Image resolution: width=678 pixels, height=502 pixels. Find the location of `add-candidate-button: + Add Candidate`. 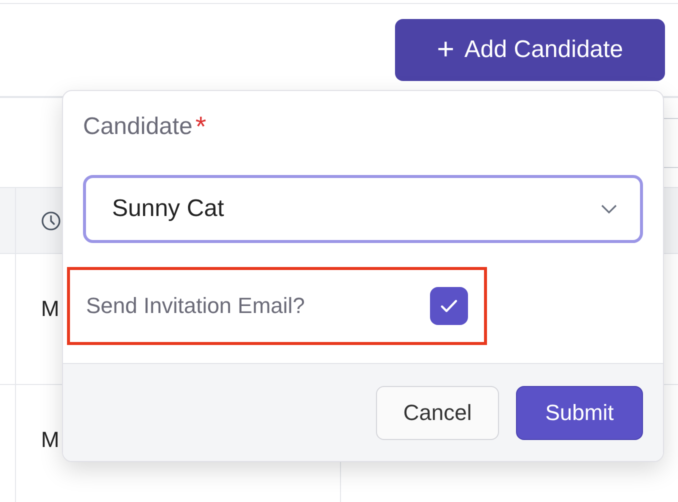

add-candidate-button: + Add Candidate is located at coordinates (530, 50).